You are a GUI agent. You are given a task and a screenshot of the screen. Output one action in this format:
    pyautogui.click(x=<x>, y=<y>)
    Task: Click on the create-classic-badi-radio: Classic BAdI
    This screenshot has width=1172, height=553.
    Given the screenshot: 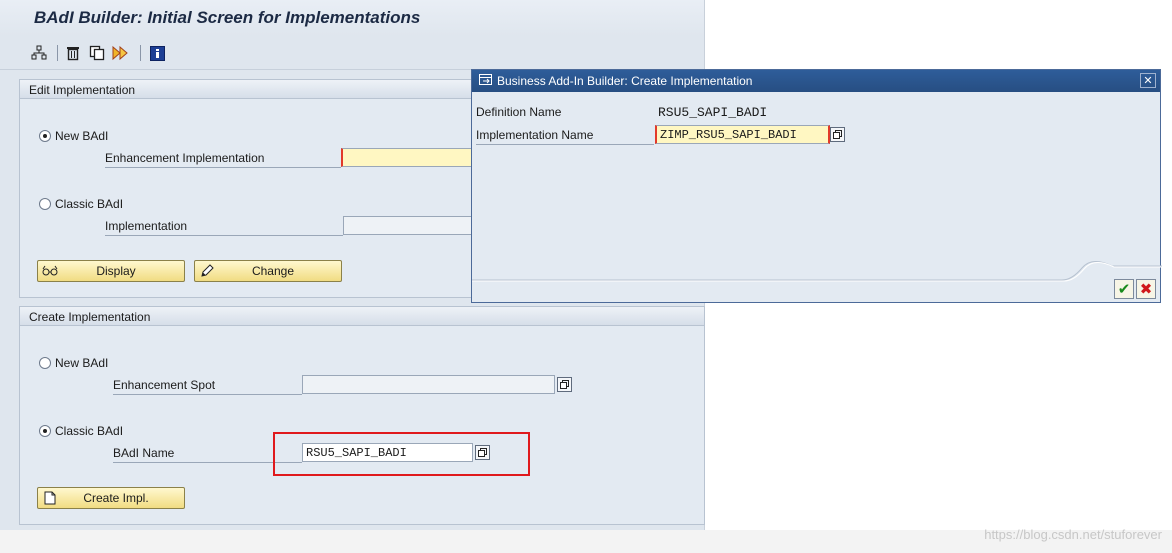 What is the action you would take?
    pyautogui.click(x=81, y=431)
    